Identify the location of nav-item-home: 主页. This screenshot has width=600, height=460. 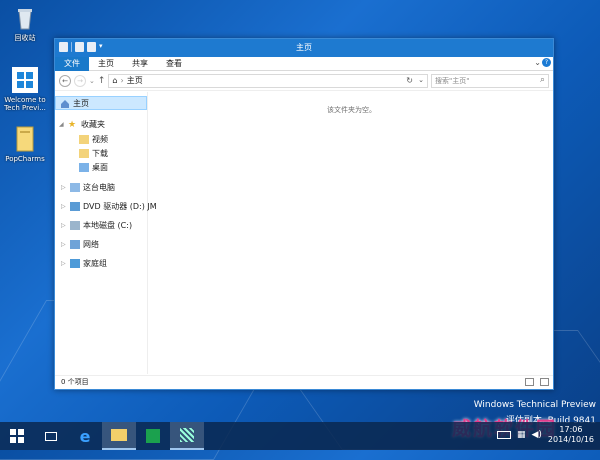
(101, 103).